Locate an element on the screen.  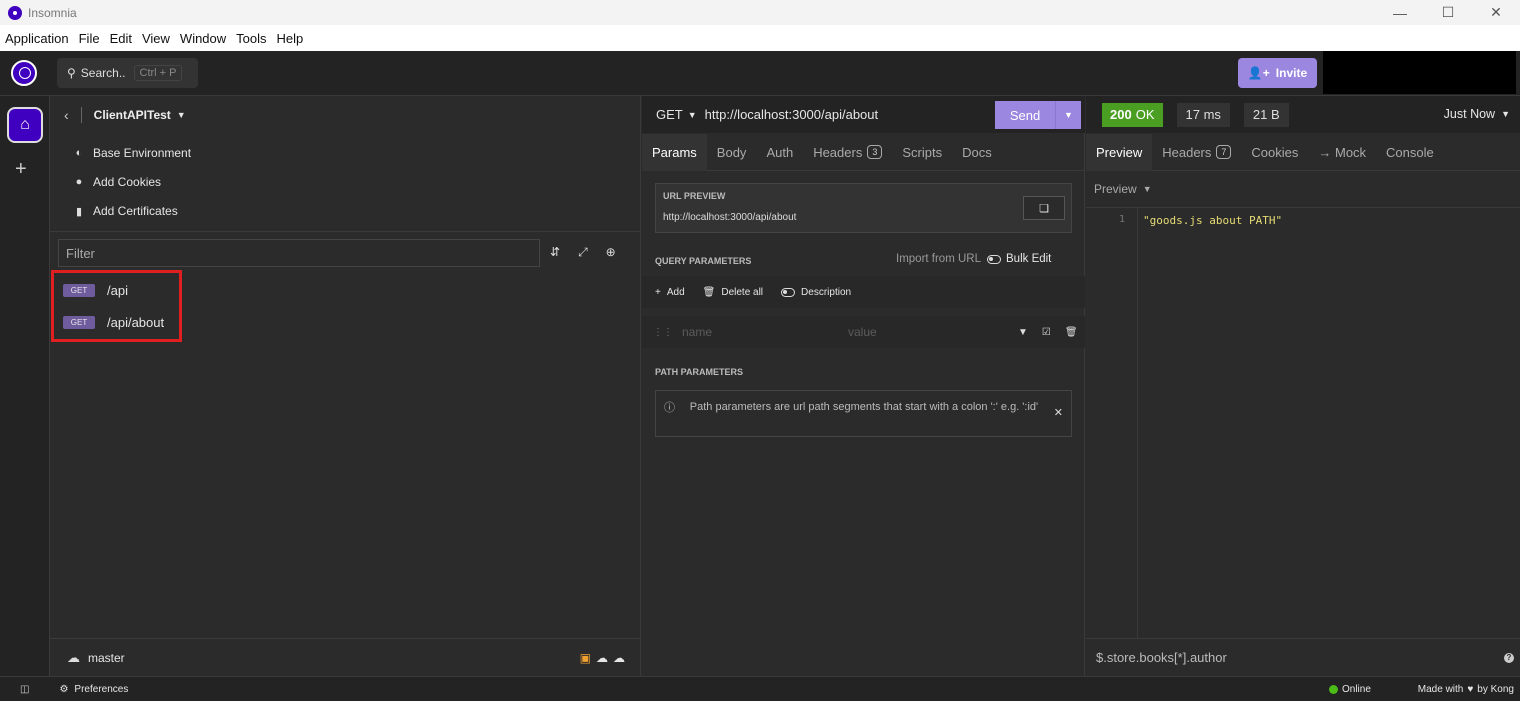
package-icon: ▣ is located at coordinates (585, 658).